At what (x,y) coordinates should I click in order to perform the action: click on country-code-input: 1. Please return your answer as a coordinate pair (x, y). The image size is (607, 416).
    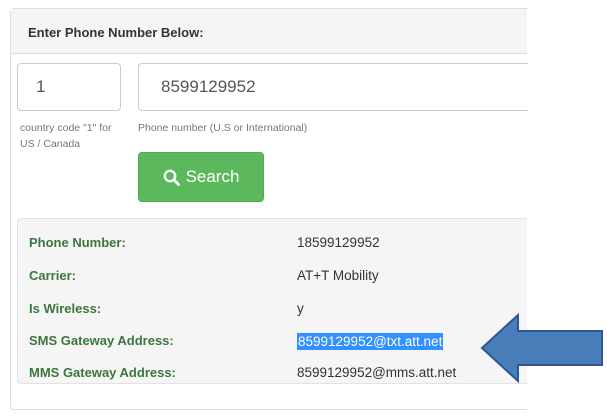
    Looking at the image, I should click on (69, 87).